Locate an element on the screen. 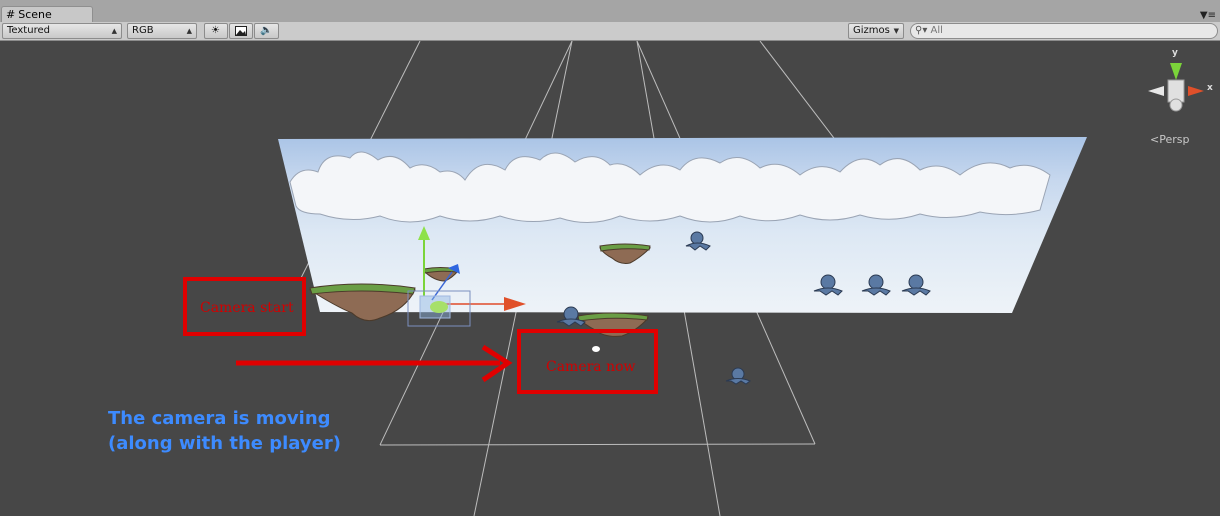 This screenshot has height=516, width=1220. camera-now-label: Camera now is located at coordinates (591, 367).